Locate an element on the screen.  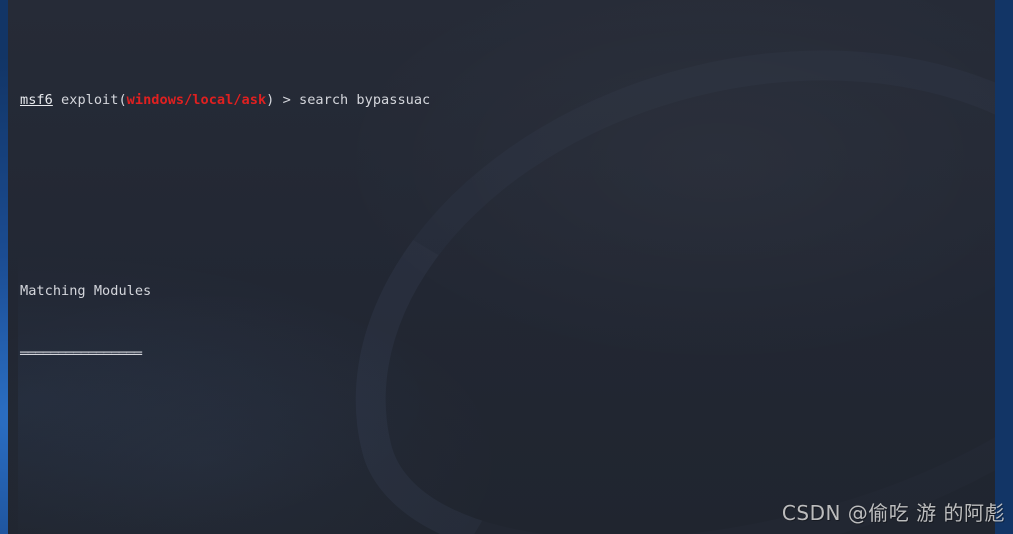
section-rule: ════════════════ is located at coordinates (507, 354).